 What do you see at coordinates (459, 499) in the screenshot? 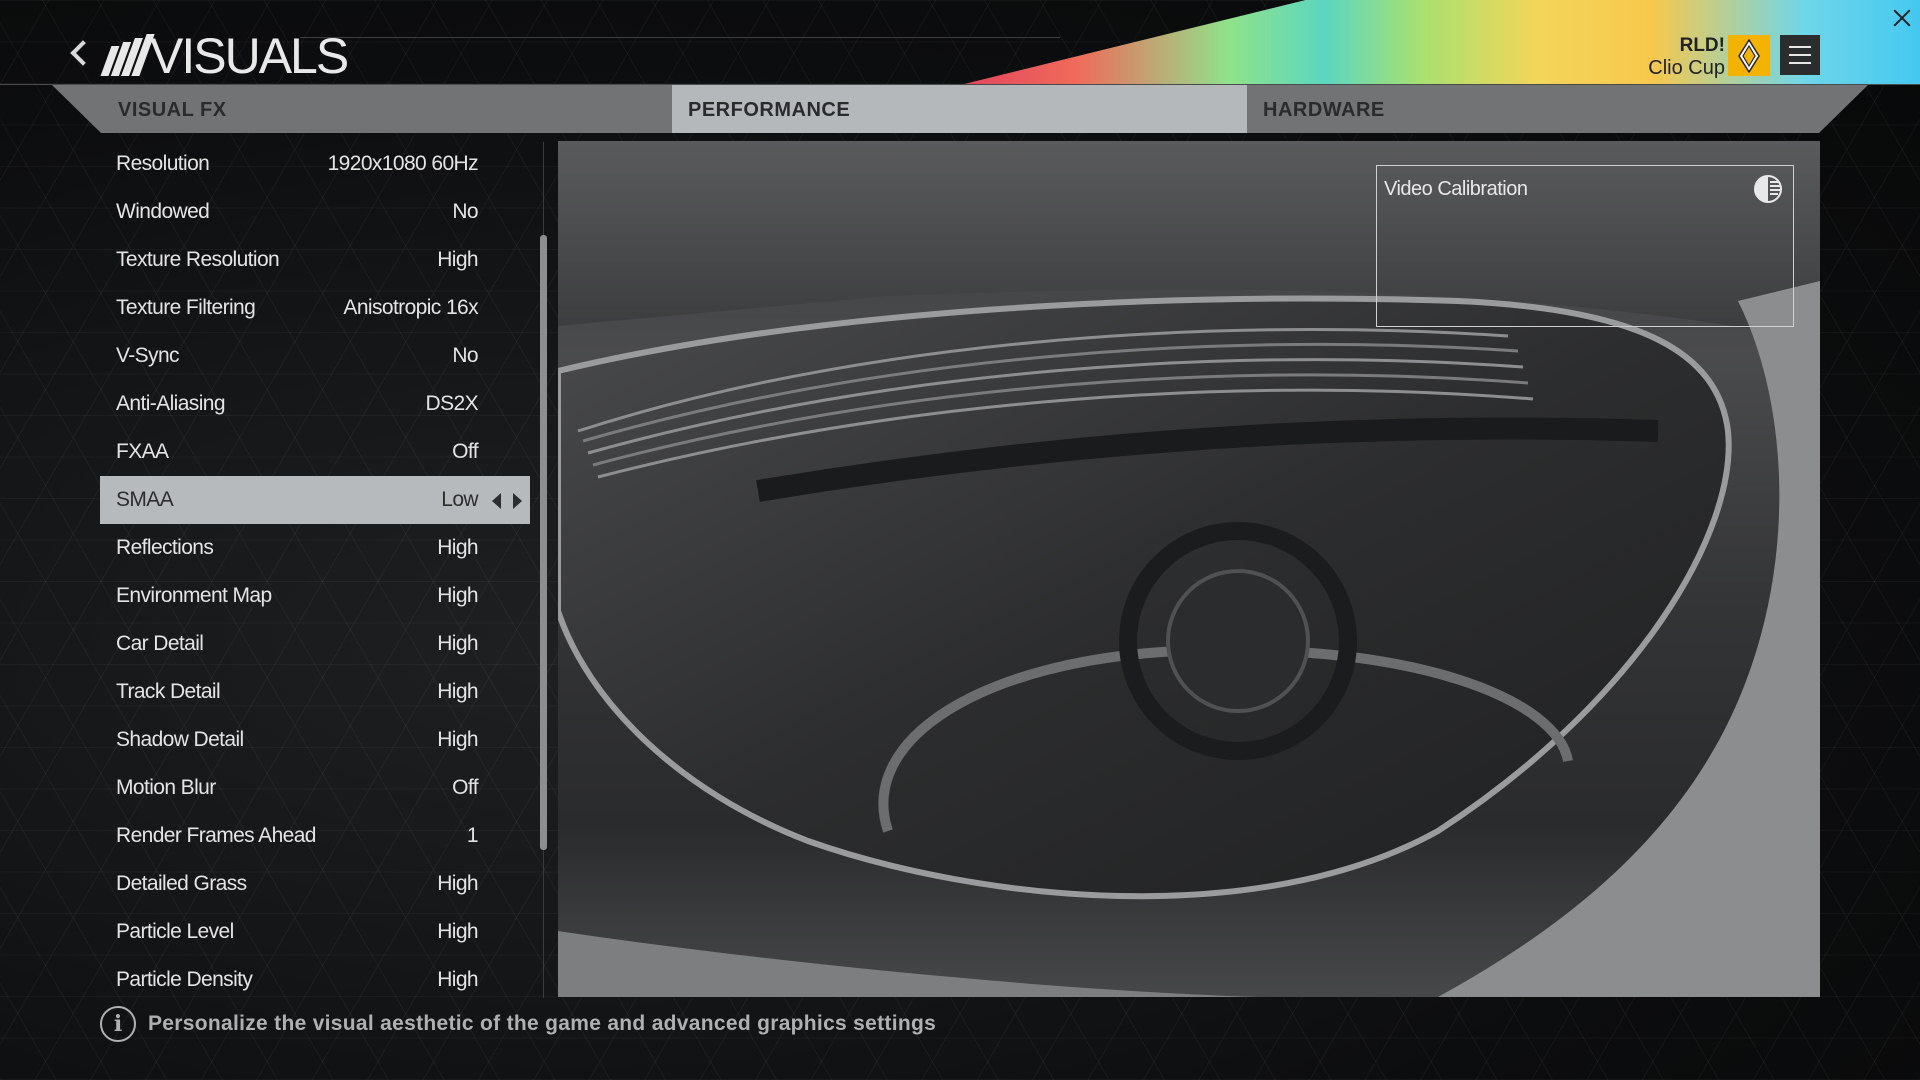
I see `setting-value: Low` at bounding box center [459, 499].